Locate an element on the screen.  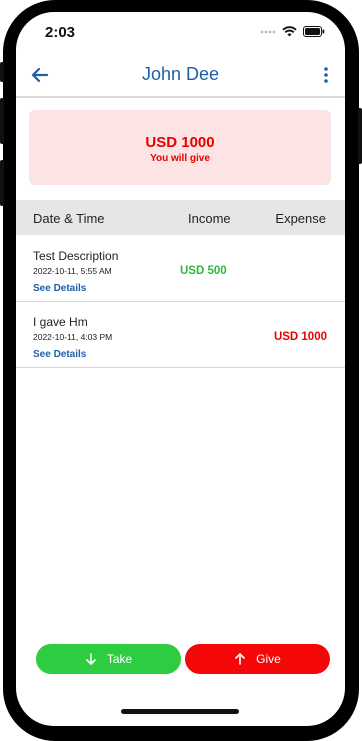
give-button-label: Give is located at coordinates (268, 659).